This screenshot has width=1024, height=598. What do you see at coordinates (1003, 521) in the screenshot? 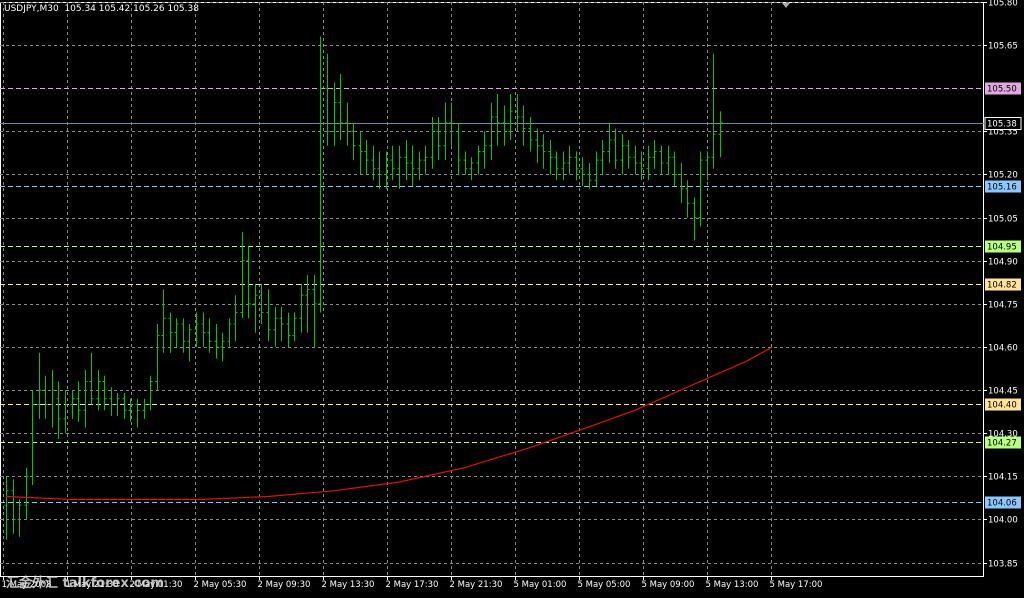
I see `y-tick-label: 104.00` at bounding box center [1003, 521].